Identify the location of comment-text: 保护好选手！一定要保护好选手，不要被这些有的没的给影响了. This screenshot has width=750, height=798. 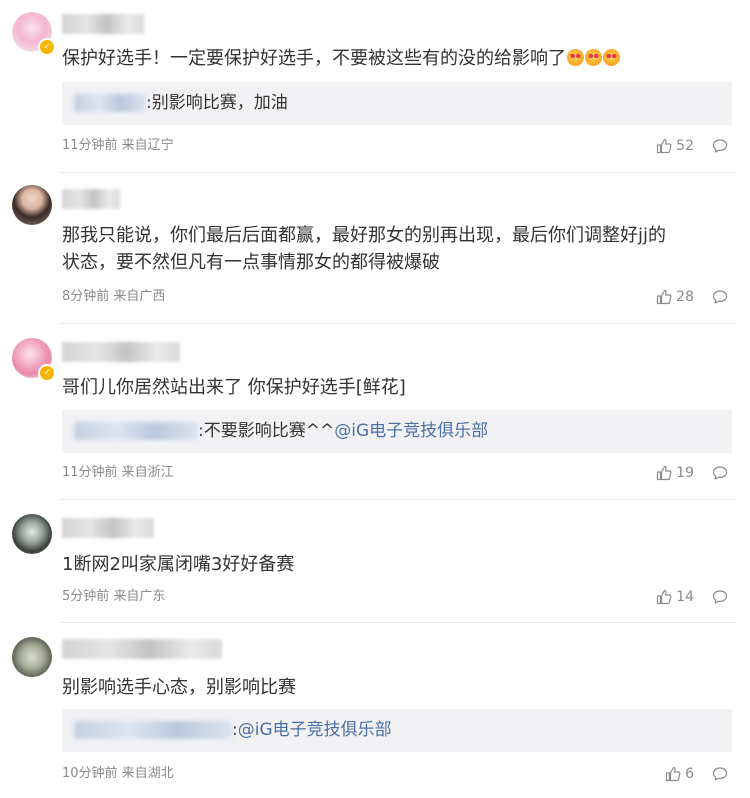
(396, 58).